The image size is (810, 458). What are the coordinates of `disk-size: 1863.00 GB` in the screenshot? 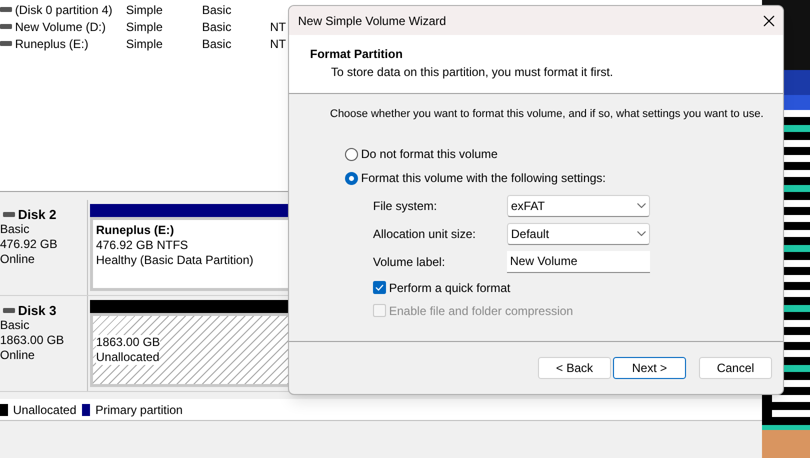 It's located at (33, 340).